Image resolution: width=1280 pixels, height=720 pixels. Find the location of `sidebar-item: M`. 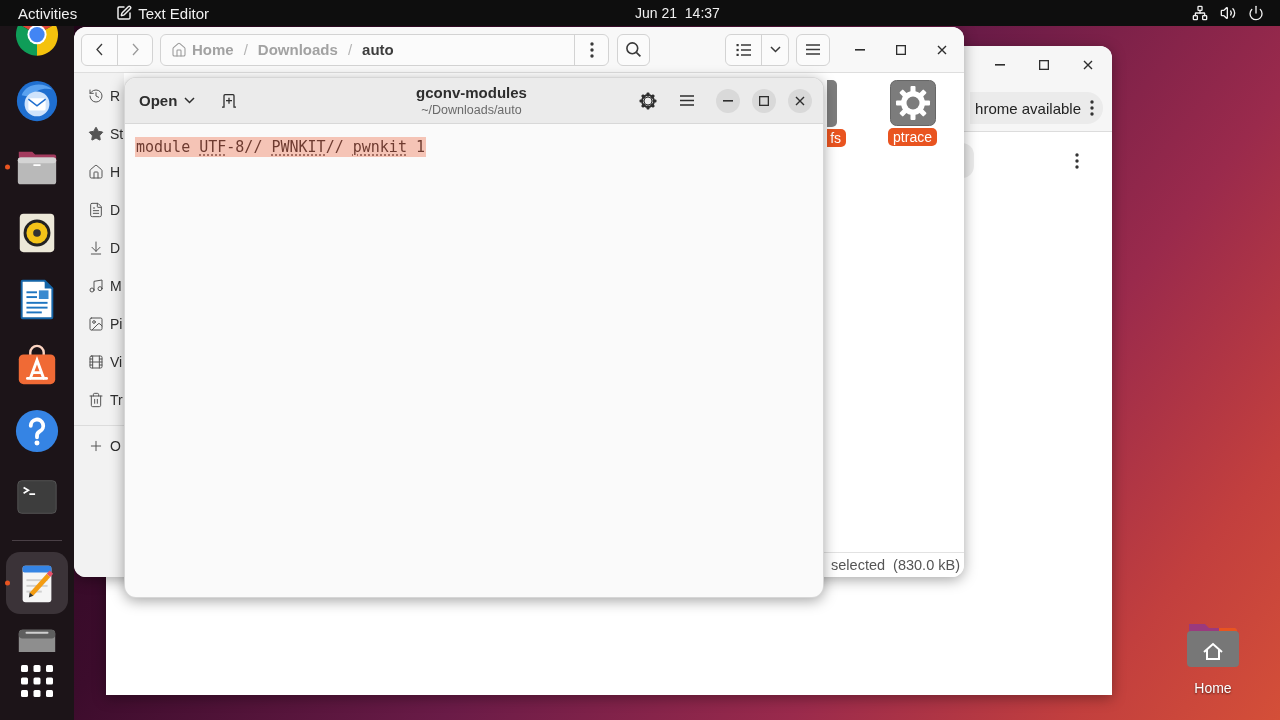

sidebar-item: M is located at coordinates (99, 286).